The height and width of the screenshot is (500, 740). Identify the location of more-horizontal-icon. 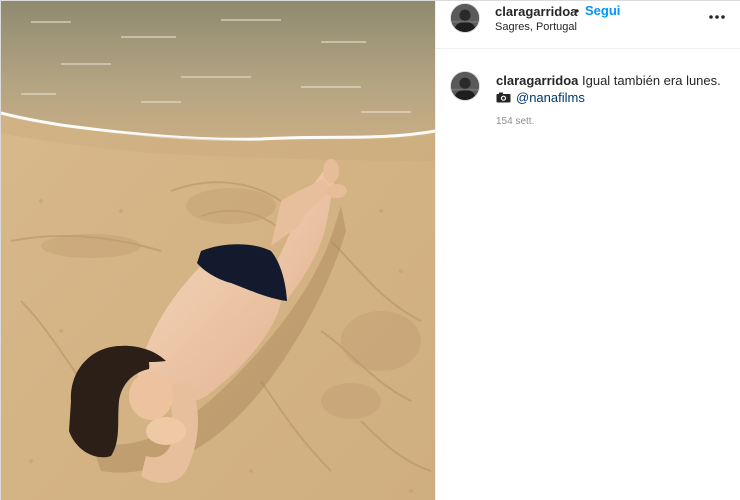
(717, 17).